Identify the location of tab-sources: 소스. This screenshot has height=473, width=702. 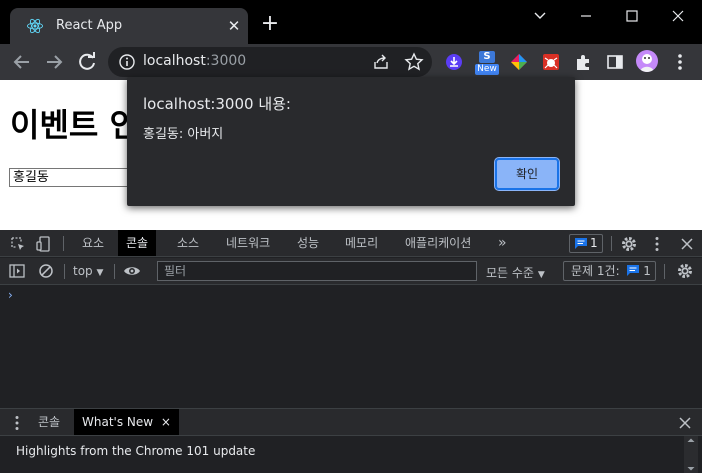
(188, 243).